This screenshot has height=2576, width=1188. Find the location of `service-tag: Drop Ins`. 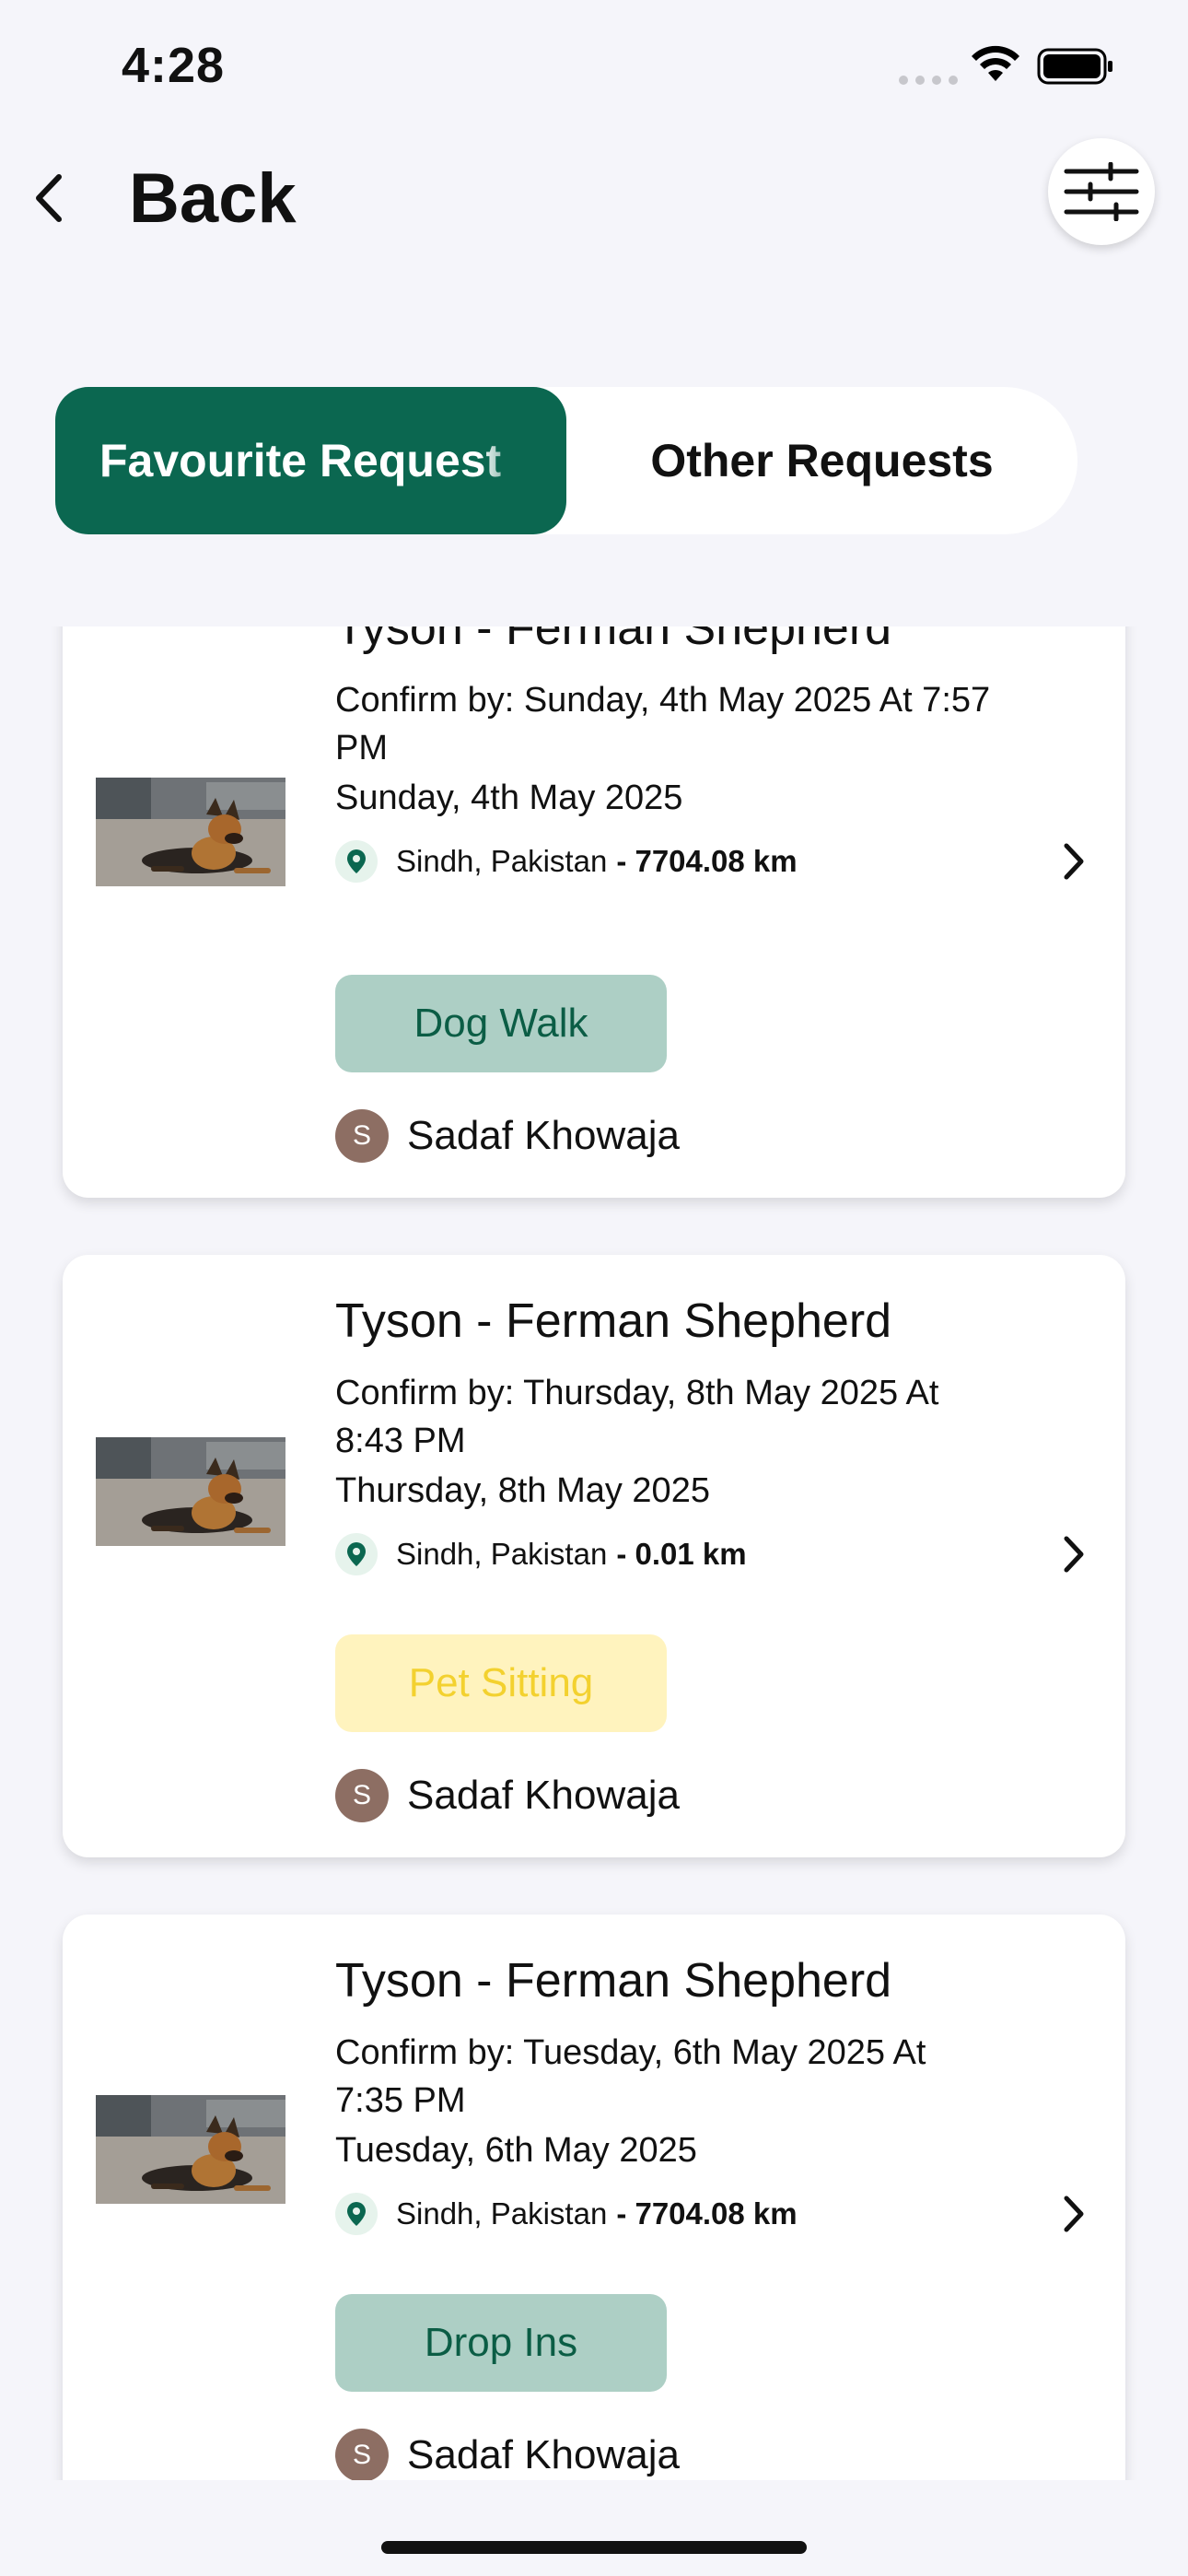

service-tag: Drop Ins is located at coordinates (501, 2343).